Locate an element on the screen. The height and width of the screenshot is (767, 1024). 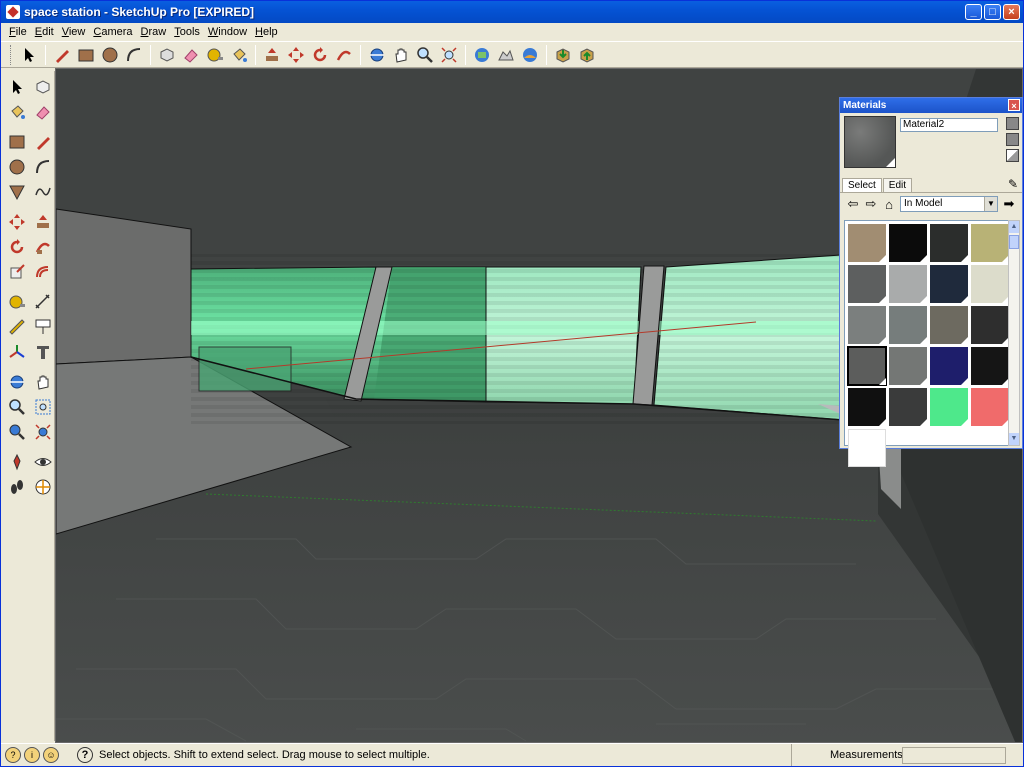
scale-tool-icon is located at coordinates (17, 272).